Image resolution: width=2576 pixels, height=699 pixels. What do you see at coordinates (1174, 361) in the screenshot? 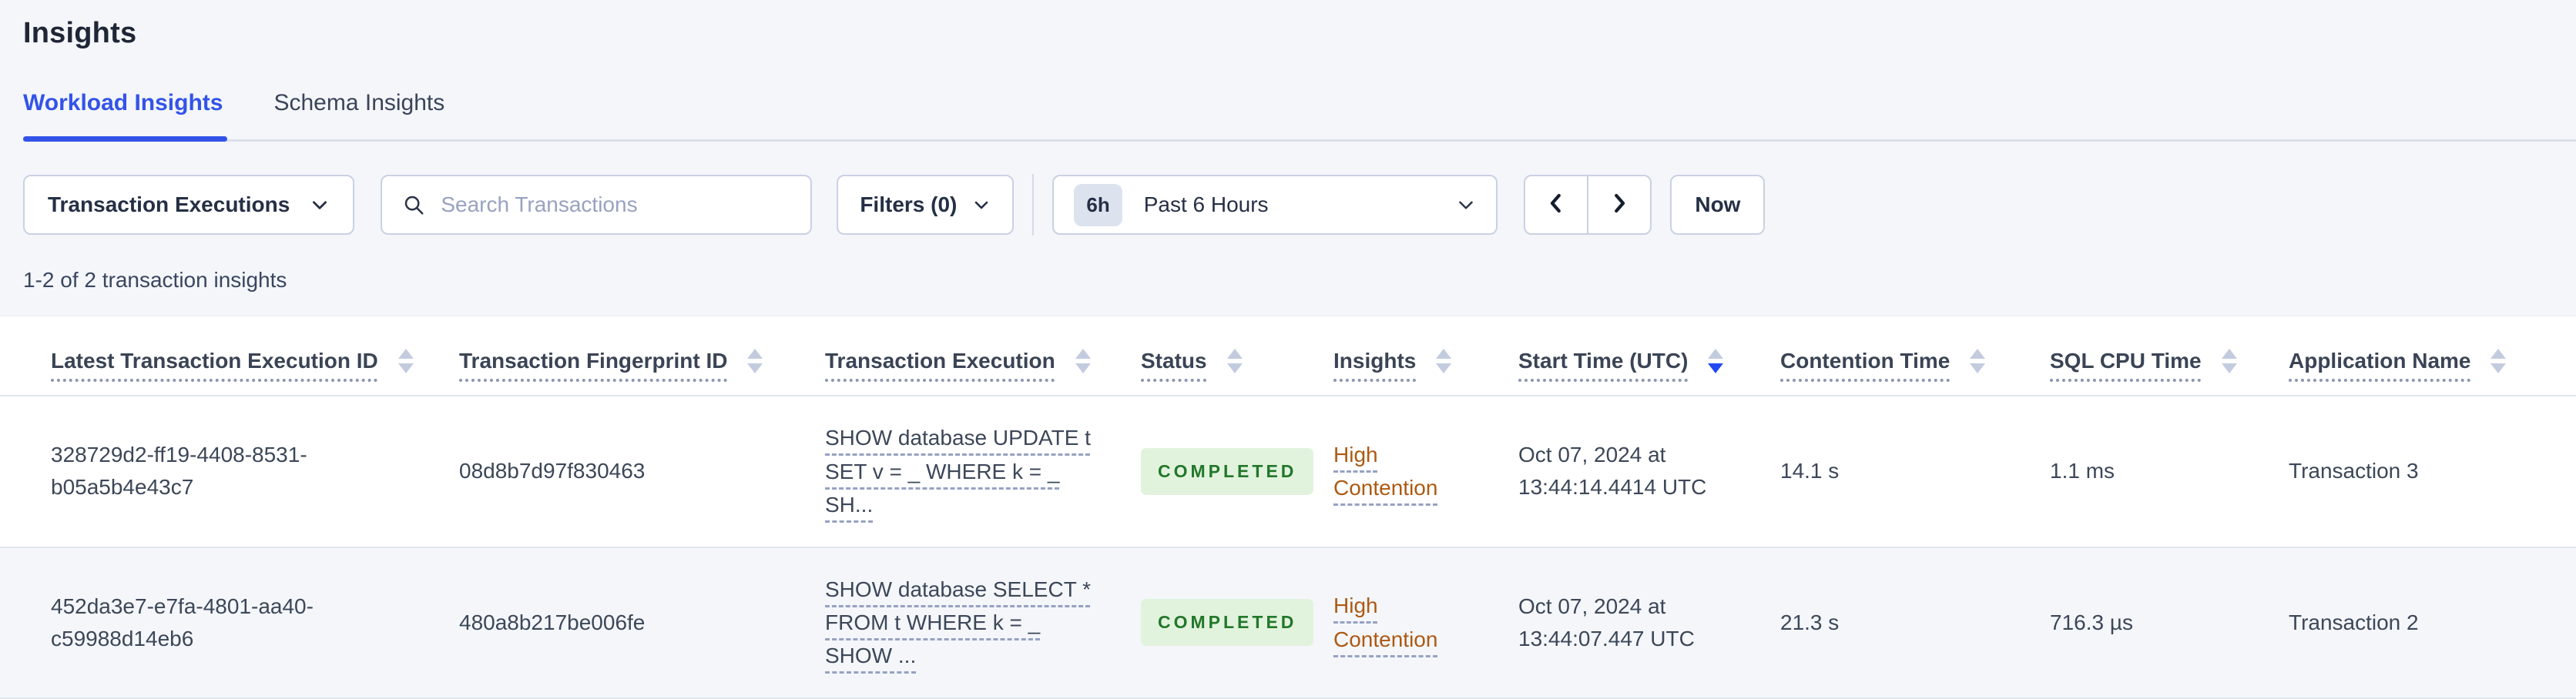
I see `column-header-label: Status` at bounding box center [1174, 361].